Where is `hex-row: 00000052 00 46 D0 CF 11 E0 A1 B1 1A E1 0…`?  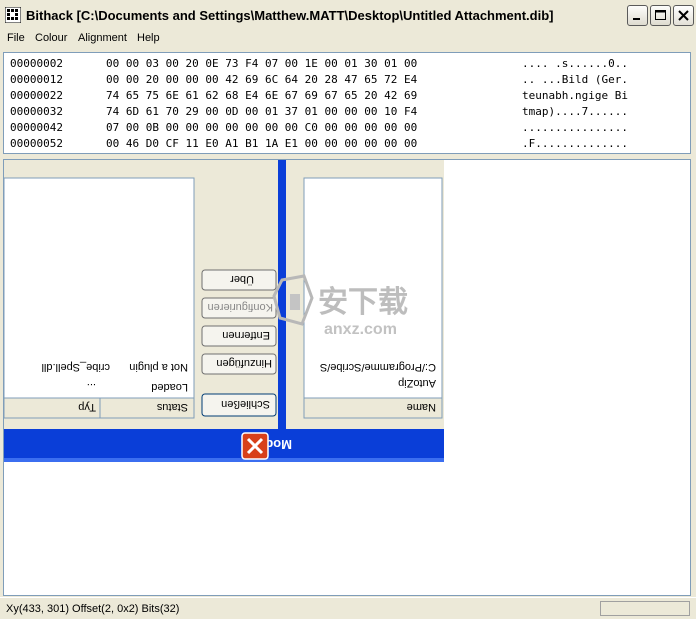 hex-row: 00000052 00 46 D0 CF 11 E0 A1 B1 1A E1 0… is located at coordinates (319, 145).